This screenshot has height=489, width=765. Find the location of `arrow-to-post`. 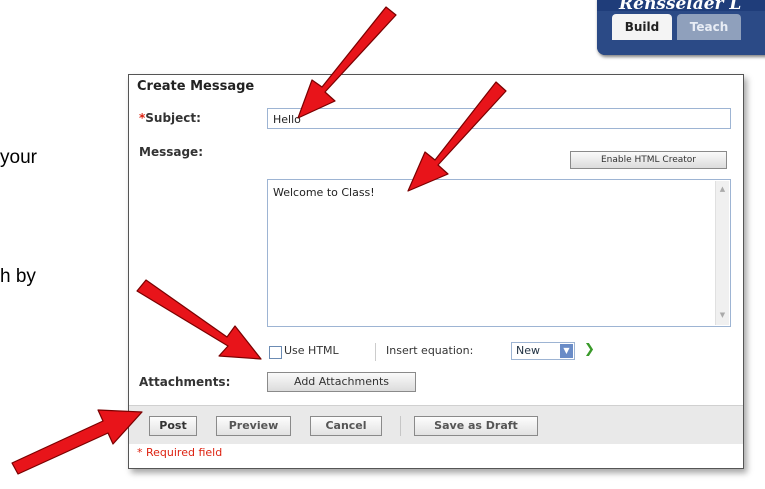

arrow-to-post is located at coordinates (77, 442).